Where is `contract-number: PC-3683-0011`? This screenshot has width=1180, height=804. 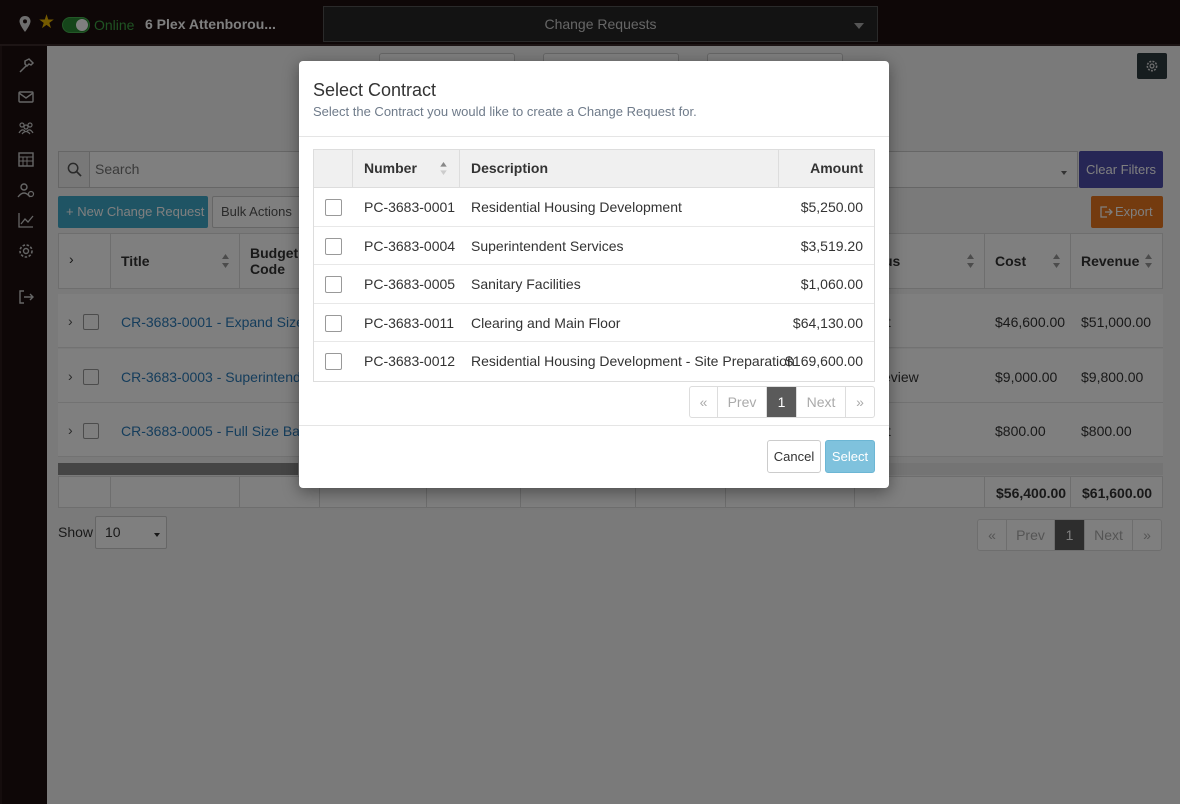 contract-number: PC-3683-0011 is located at coordinates (409, 322).